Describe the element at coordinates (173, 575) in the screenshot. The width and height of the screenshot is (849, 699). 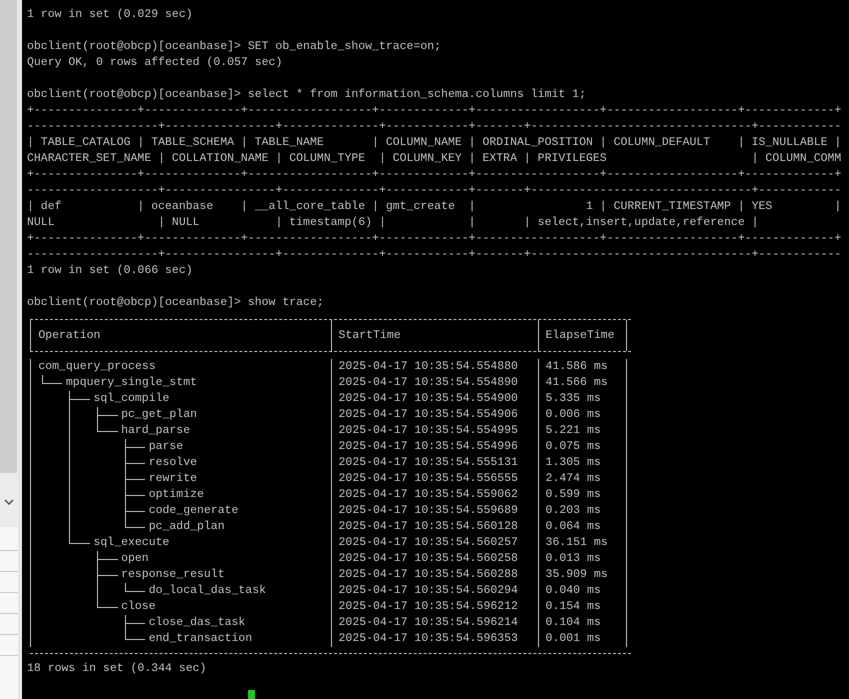
I see `operation-name: response_result` at that location.